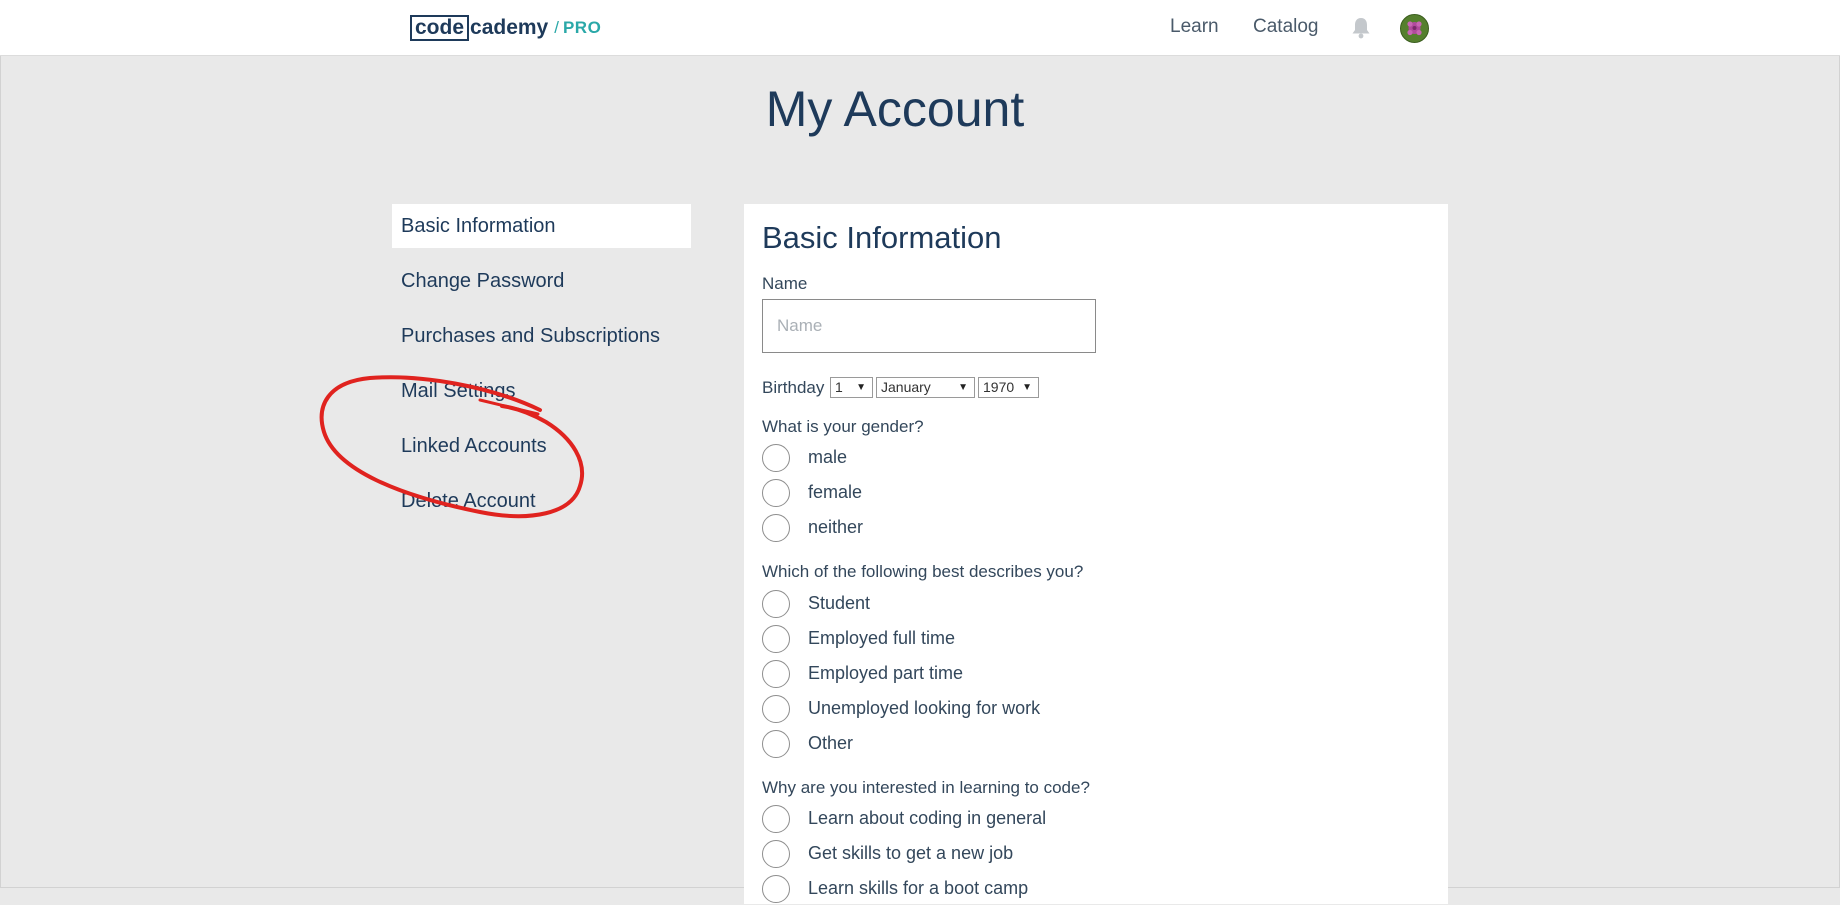  I want to click on gender-question: What is your gender?, so click(843, 426).